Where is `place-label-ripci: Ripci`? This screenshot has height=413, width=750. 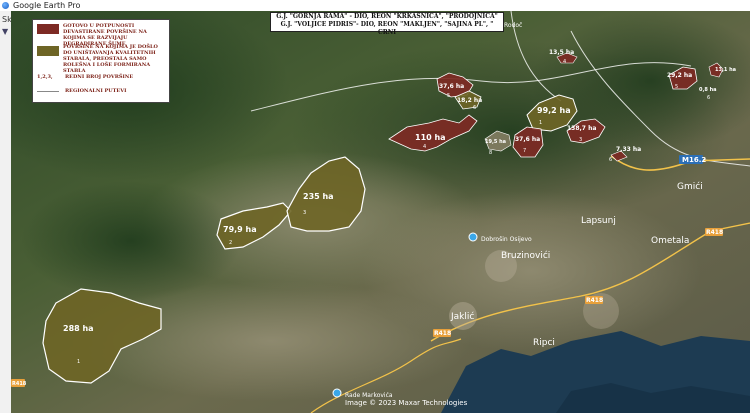
place-label-ripci: Ripci is located at coordinates (544, 343).